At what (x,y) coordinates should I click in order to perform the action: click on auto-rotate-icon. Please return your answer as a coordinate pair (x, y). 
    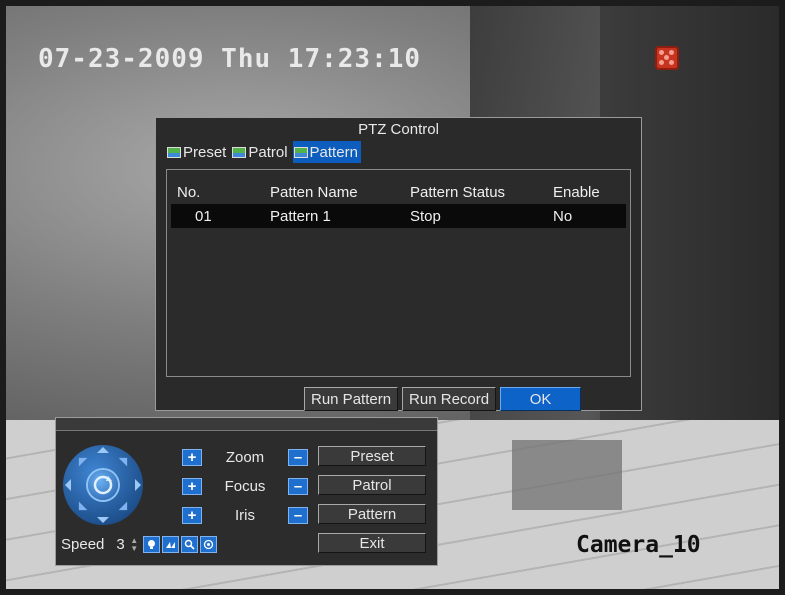
    Looking at the image, I should click on (103, 485).